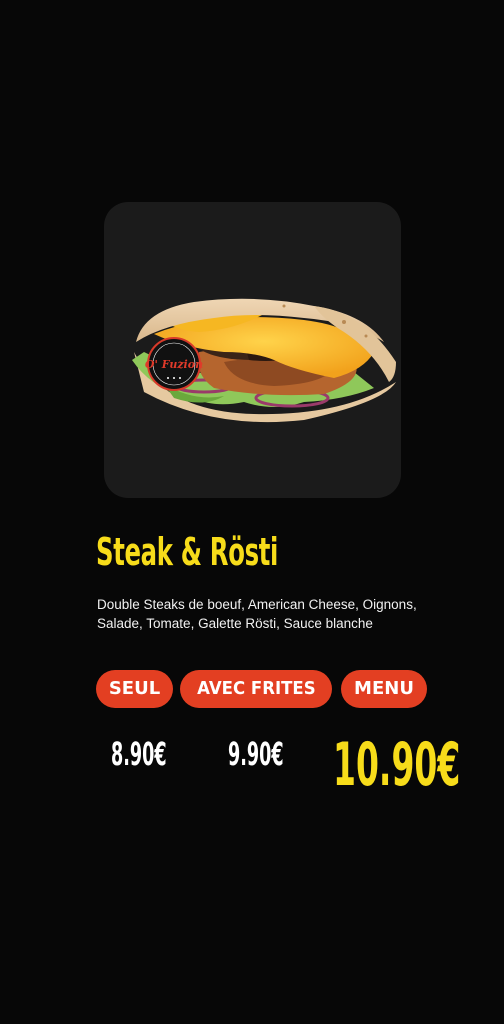 Image resolution: width=504 pixels, height=1024 pixels. I want to click on option-seul-label: SEUL, so click(134, 688).